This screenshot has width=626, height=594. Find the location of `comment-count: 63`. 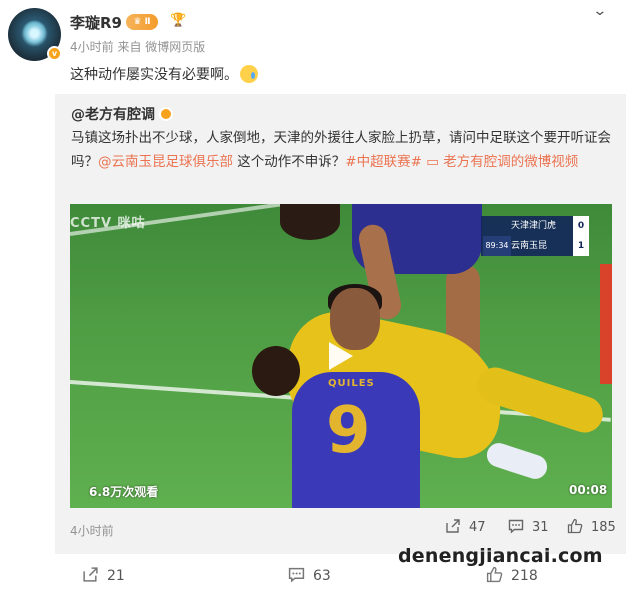

comment-count: 63 is located at coordinates (322, 576).